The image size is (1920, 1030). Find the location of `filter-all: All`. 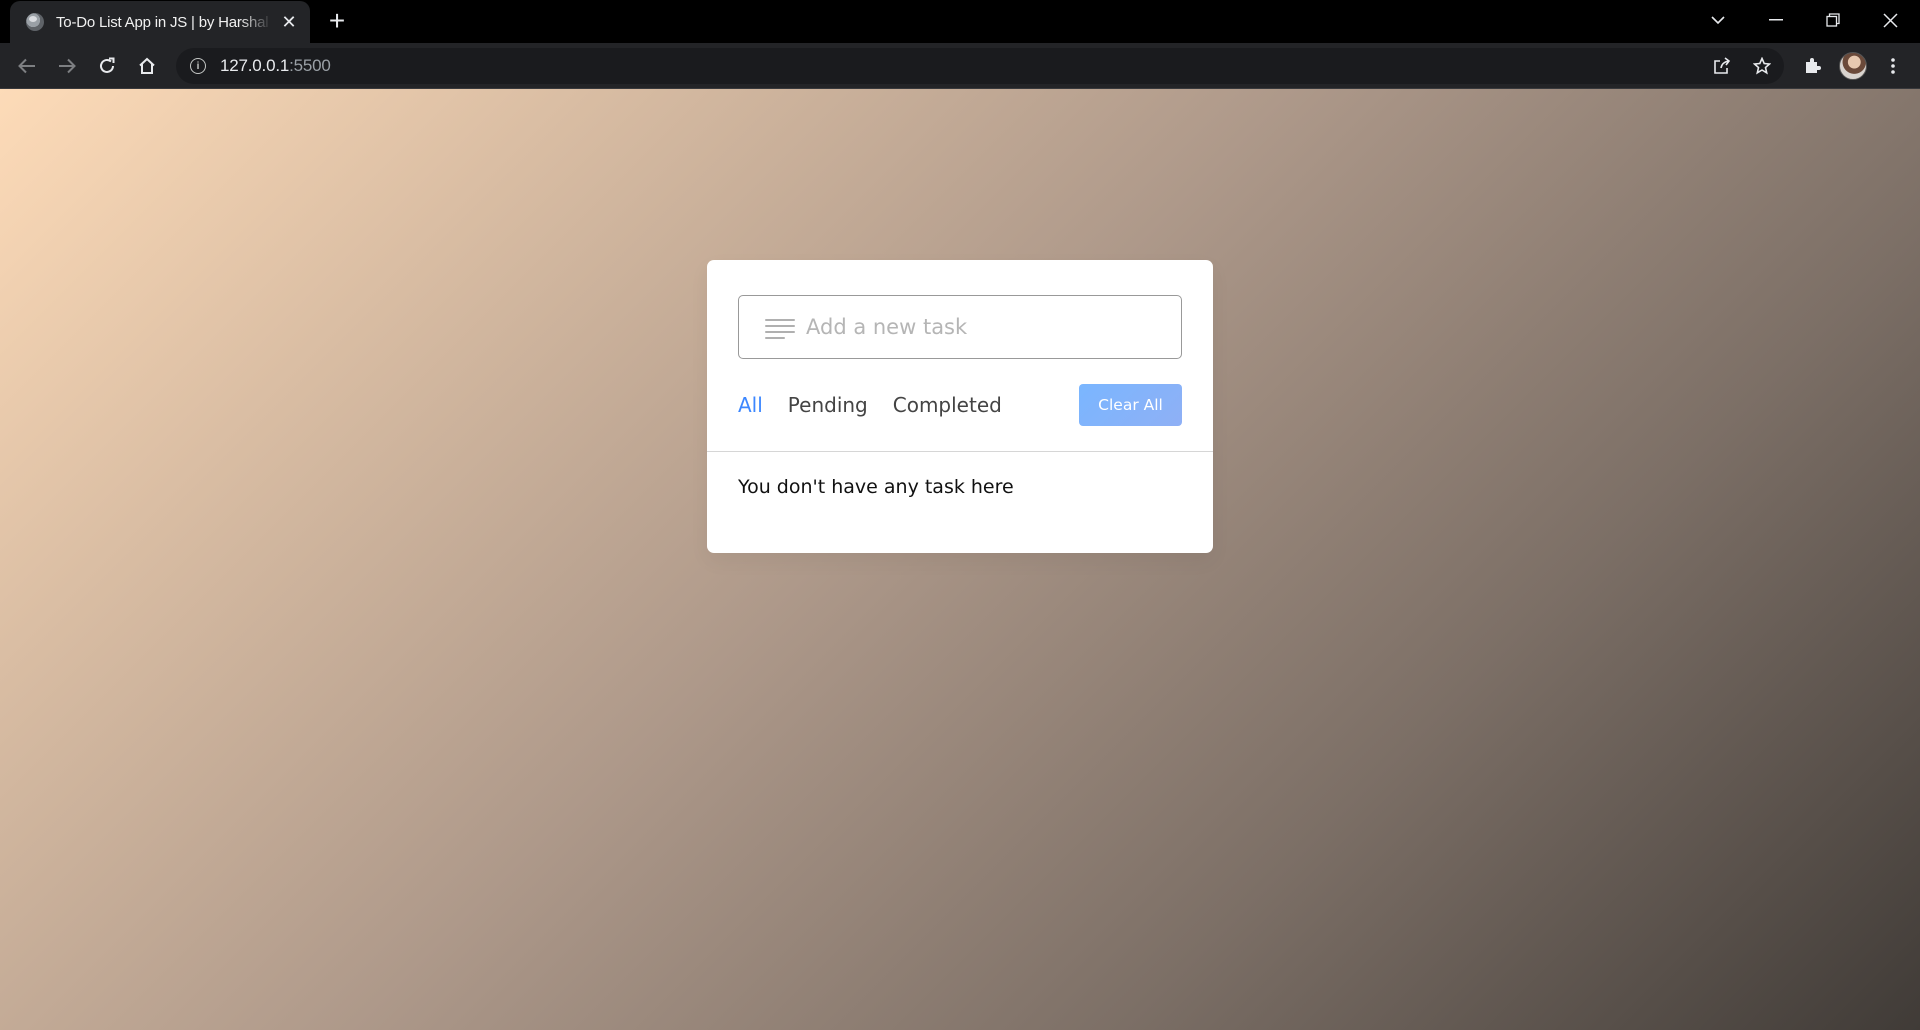

filter-all: All is located at coordinates (750, 405).